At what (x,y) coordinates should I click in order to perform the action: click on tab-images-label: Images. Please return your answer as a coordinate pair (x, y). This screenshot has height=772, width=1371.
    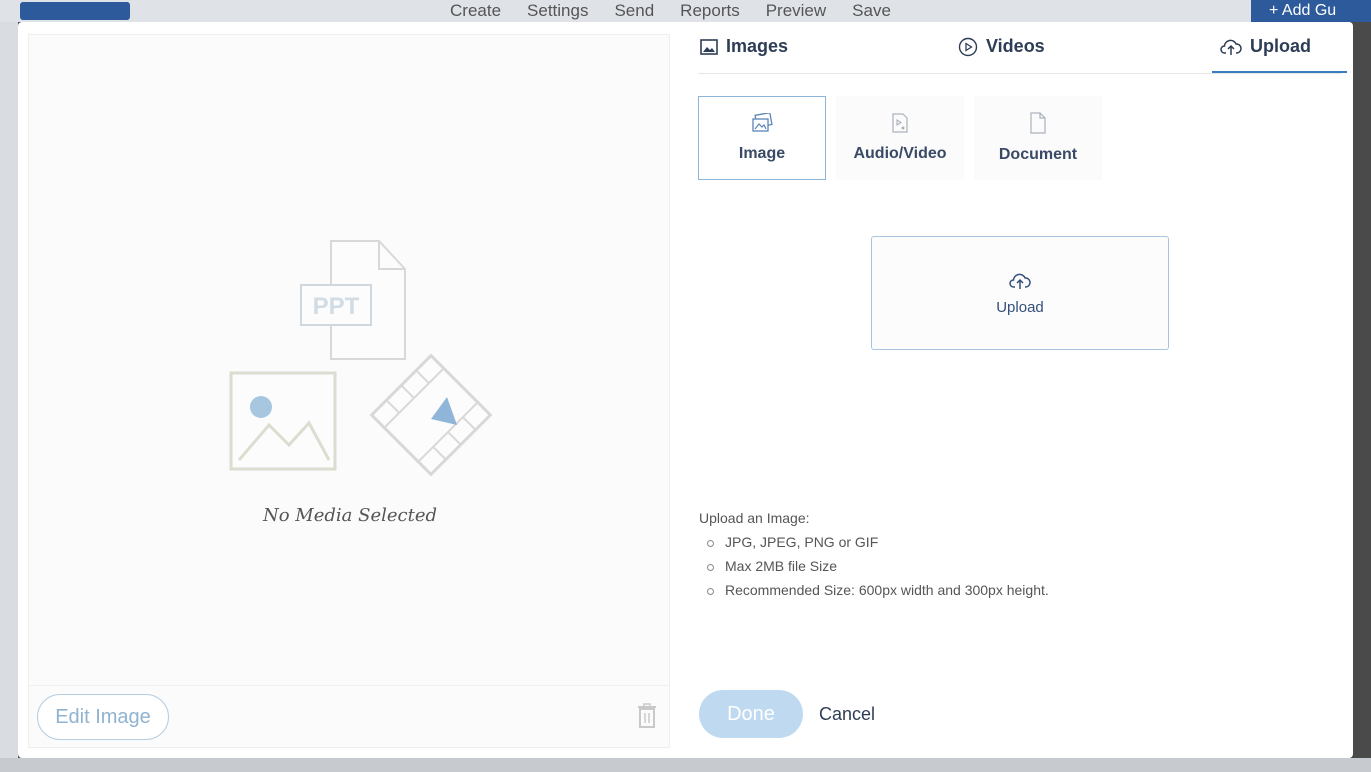
    Looking at the image, I should click on (757, 46).